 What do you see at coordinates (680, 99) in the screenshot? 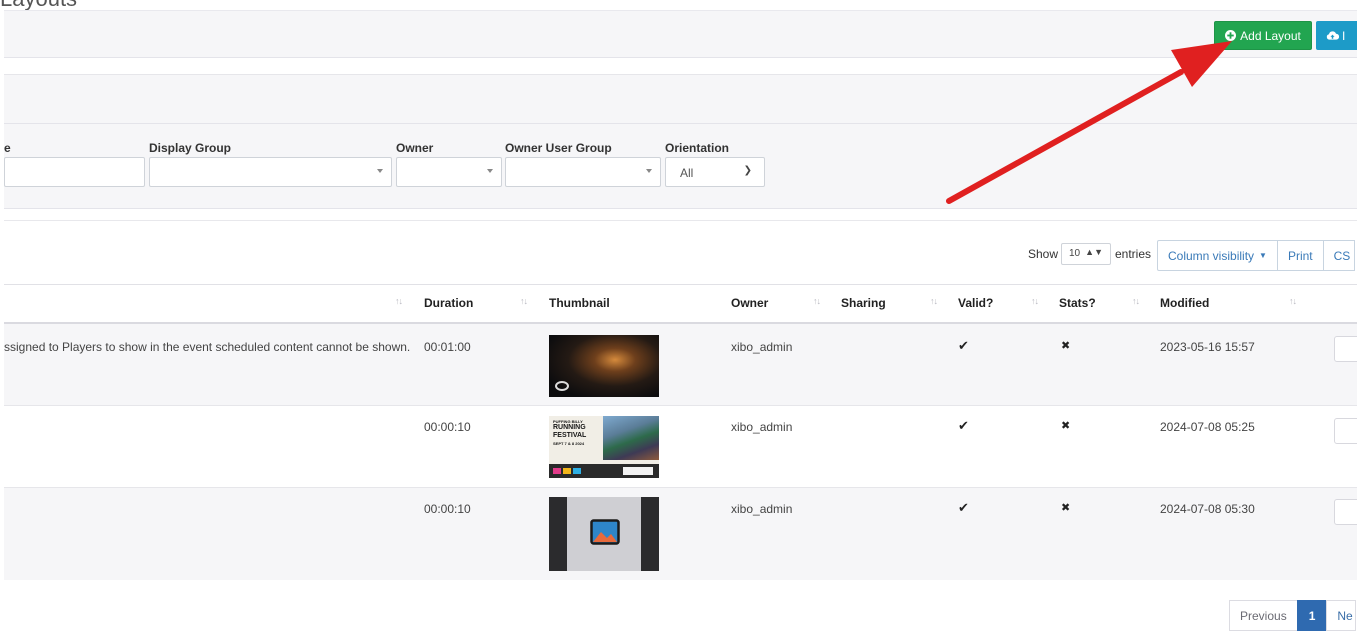
I see `section-header` at bounding box center [680, 99].